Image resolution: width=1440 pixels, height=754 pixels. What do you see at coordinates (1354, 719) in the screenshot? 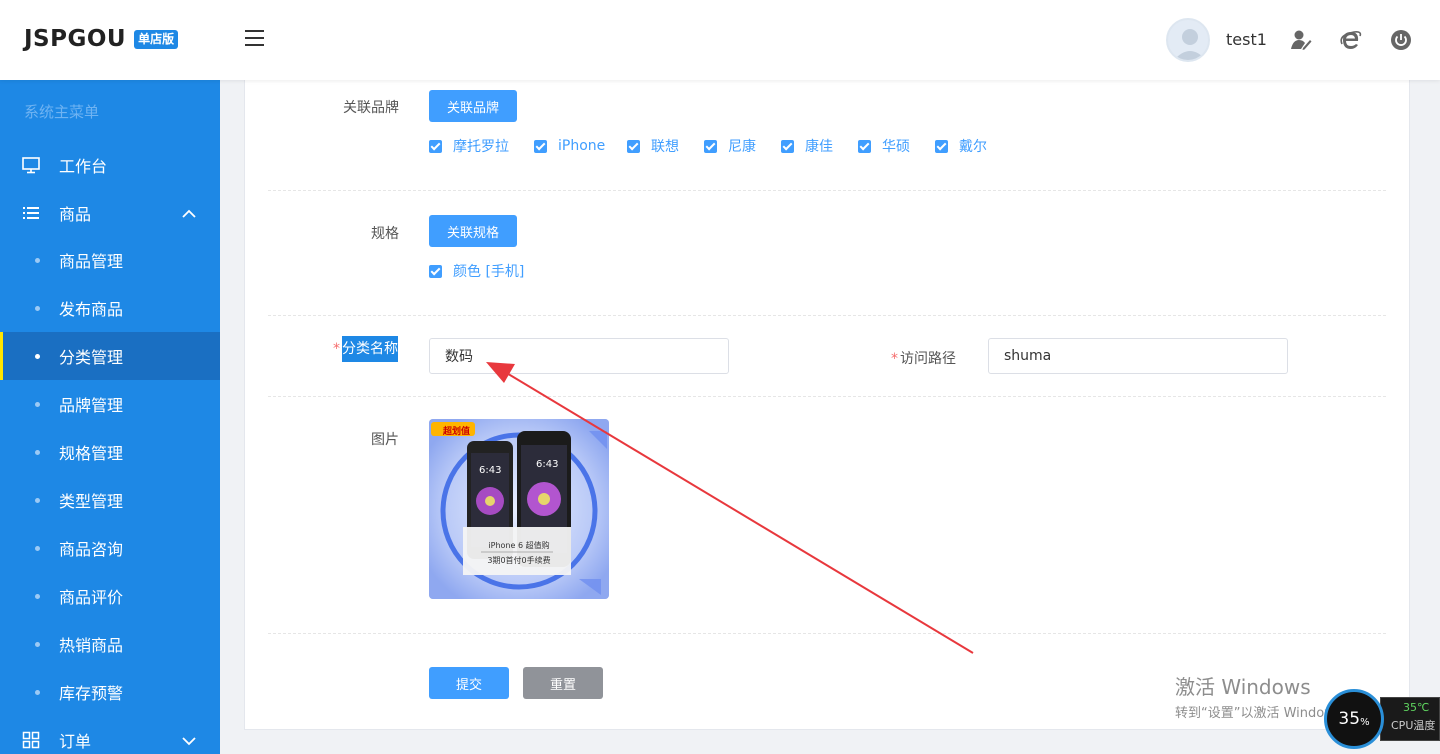
I see `cpu-usage-gauge: 35%` at bounding box center [1354, 719].